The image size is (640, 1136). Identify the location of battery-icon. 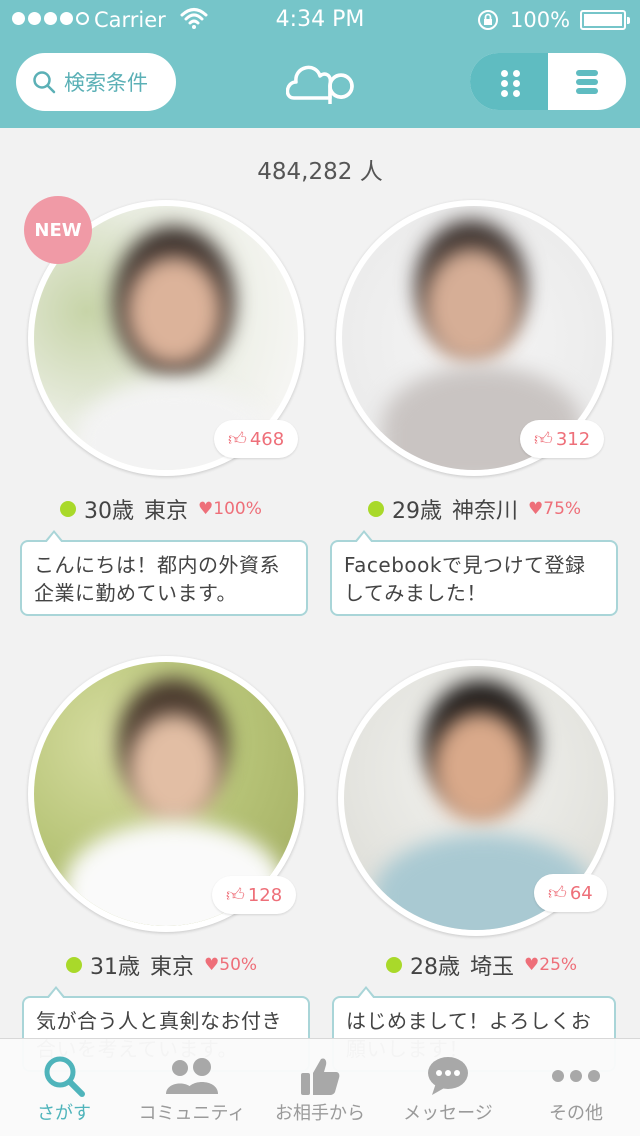
(605, 20).